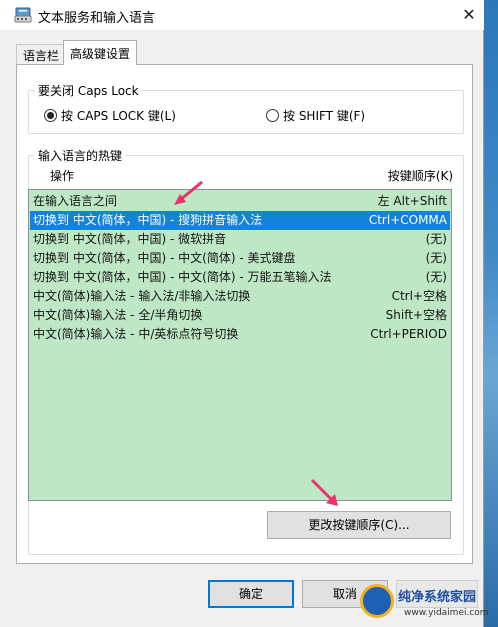 The height and width of the screenshot is (627, 498). What do you see at coordinates (50, 115) in the screenshot?
I see `radio-checked-icon` at bounding box center [50, 115].